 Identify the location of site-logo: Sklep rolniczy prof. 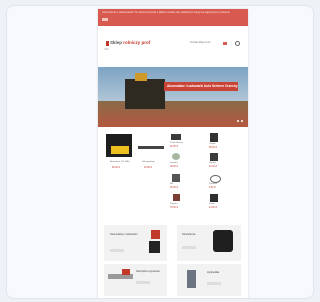
(130, 42).